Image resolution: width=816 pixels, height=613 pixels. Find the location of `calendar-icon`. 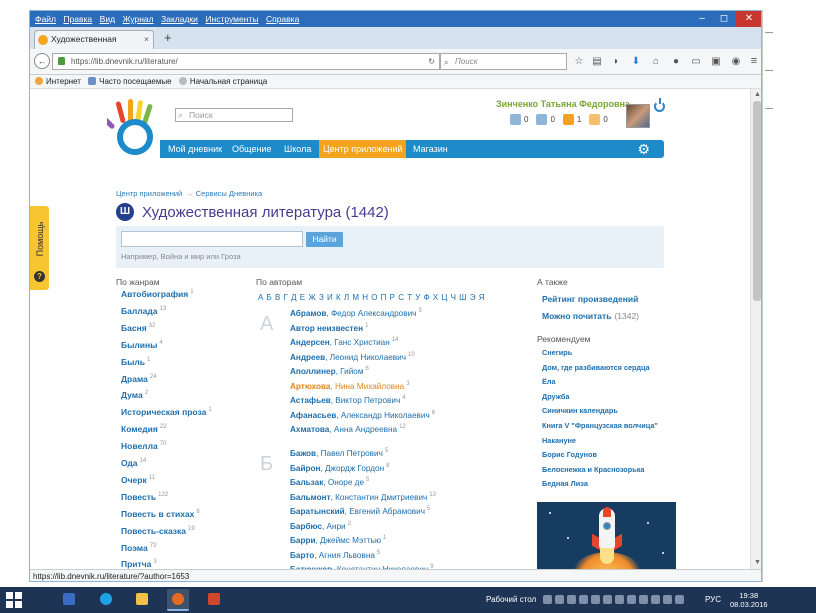

calendar-icon is located at coordinates (595, 119).